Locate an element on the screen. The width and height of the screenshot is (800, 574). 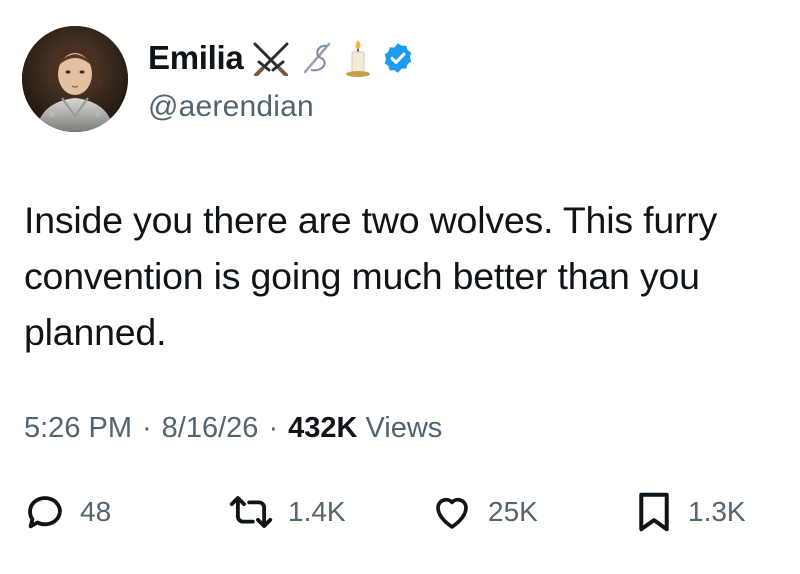
like-button: 25K is located at coordinates (484, 512).